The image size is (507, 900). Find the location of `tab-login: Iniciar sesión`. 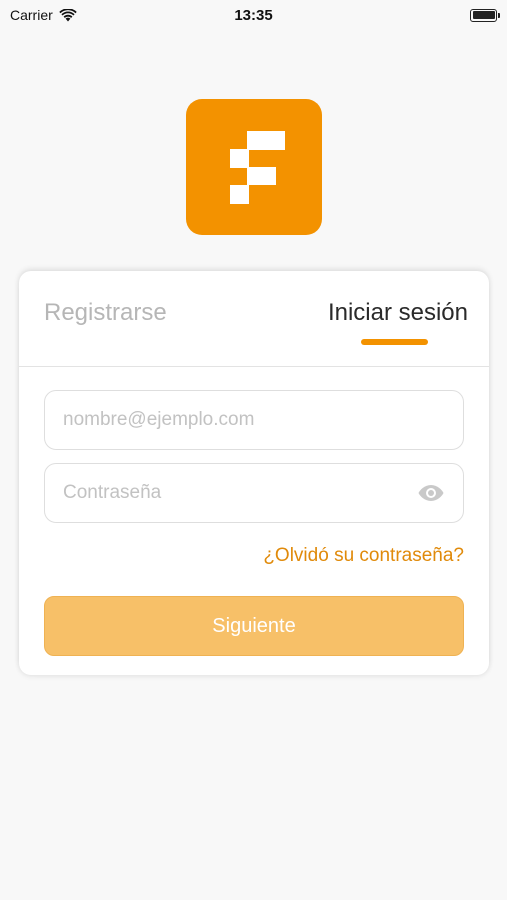

tab-login: Iniciar sesión is located at coordinates (398, 313).